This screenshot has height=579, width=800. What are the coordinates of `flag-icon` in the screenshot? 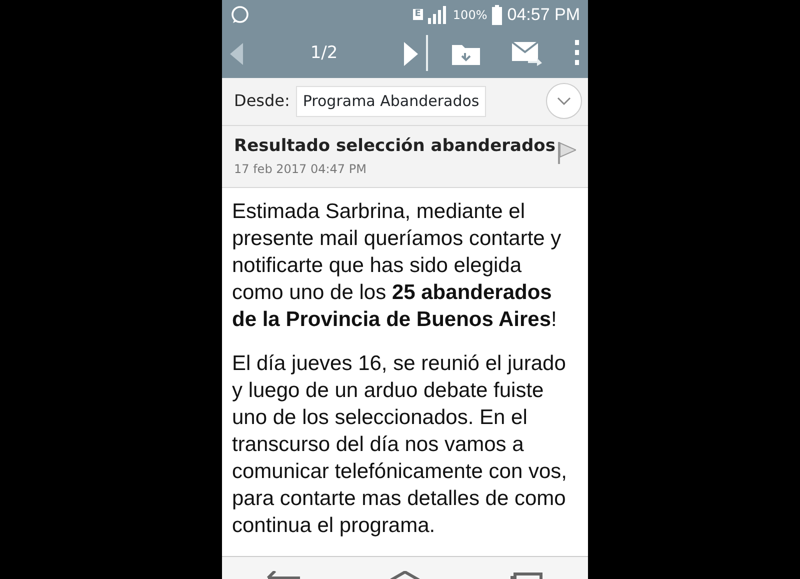 It's located at (567, 153).